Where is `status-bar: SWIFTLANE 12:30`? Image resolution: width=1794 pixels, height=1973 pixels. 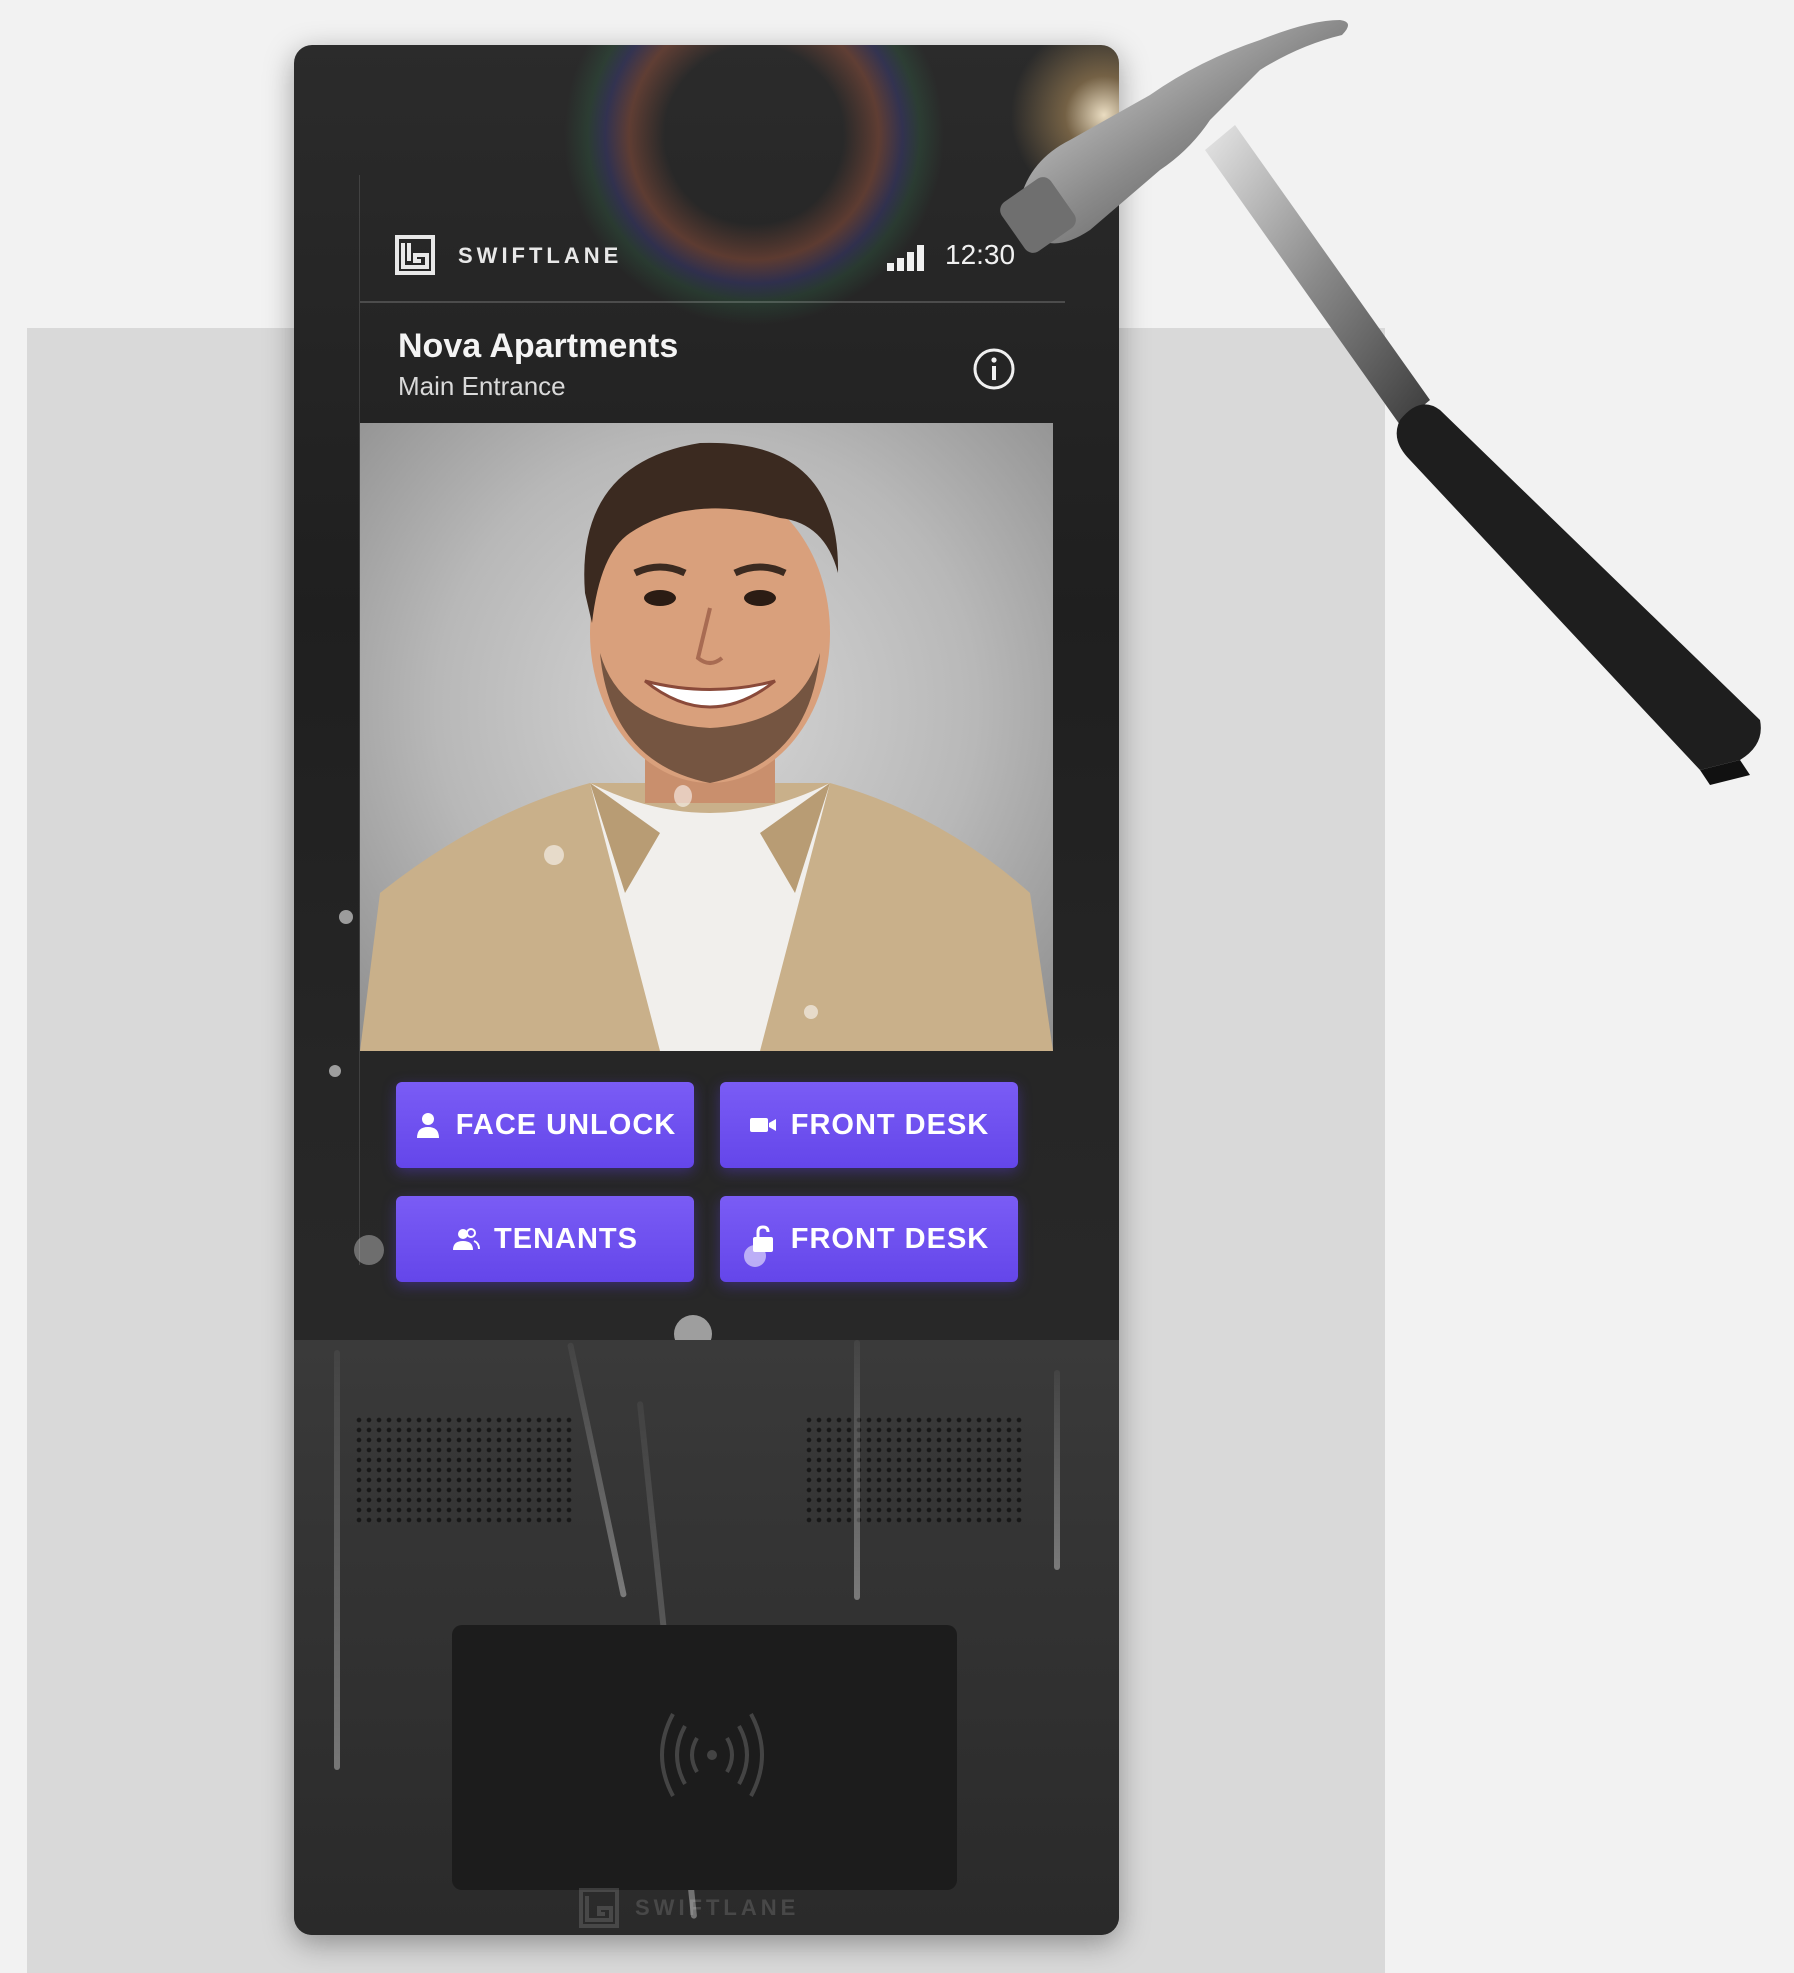 status-bar: SWIFTLANE 12:30 is located at coordinates (712, 239).